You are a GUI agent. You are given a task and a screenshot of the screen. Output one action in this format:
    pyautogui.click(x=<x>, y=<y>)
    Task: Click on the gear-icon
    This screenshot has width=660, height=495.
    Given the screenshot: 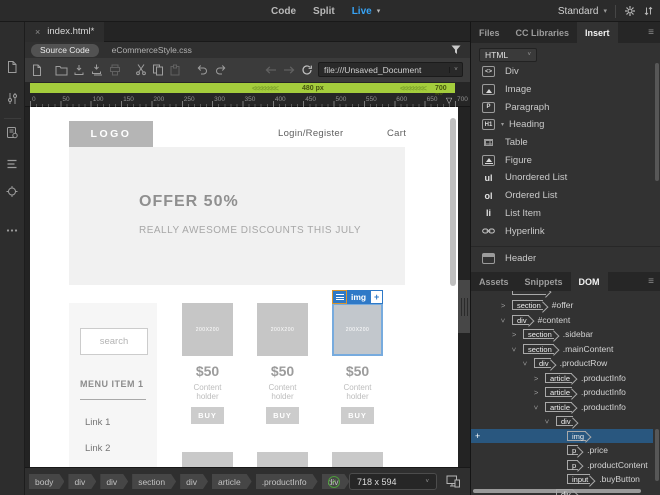 What is the action you would take?
    pyautogui.click(x=630, y=11)
    